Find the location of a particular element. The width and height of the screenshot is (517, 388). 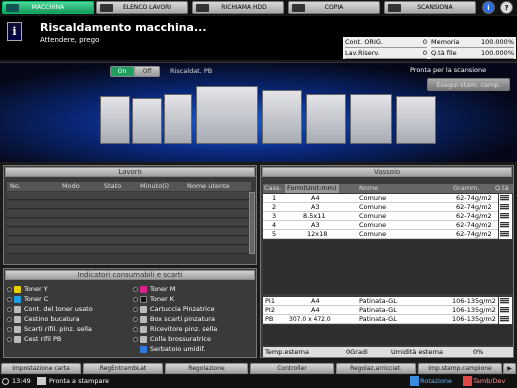

tray-number: 2 is located at coordinates (274, 207).